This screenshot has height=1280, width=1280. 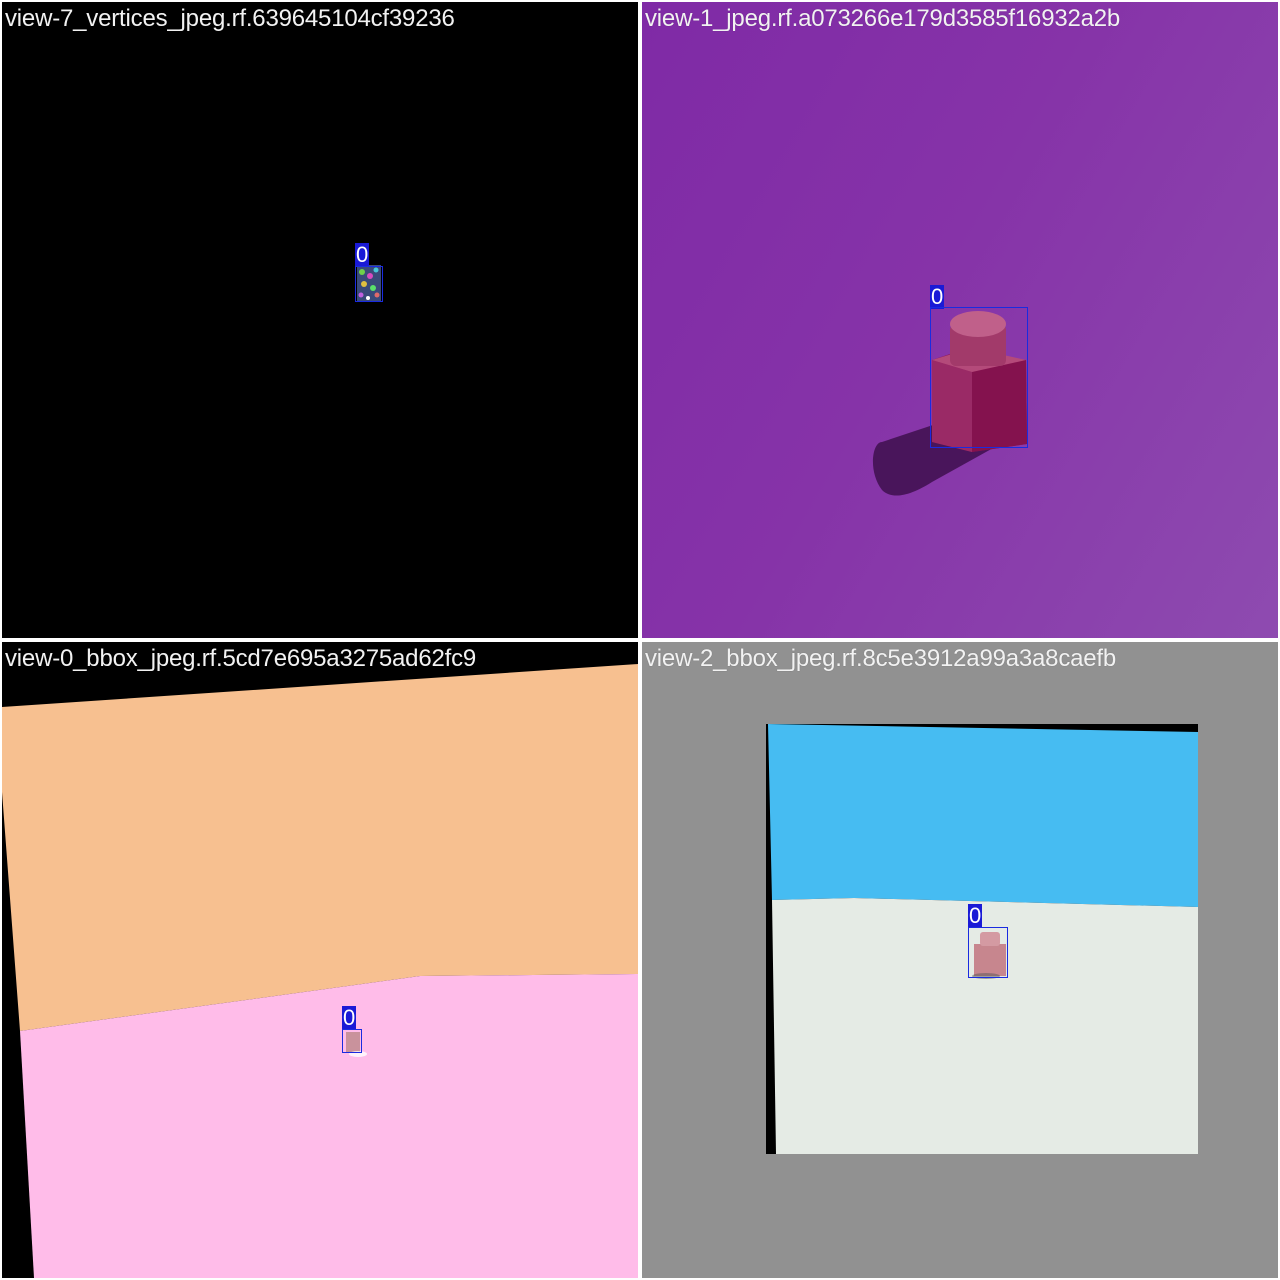 What do you see at coordinates (241, 658) in the screenshot?
I see `image-caption: view-0_bbox_jpeg.rf.5cd7e695a3275ad62fc9` at bounding box center [241, 658].